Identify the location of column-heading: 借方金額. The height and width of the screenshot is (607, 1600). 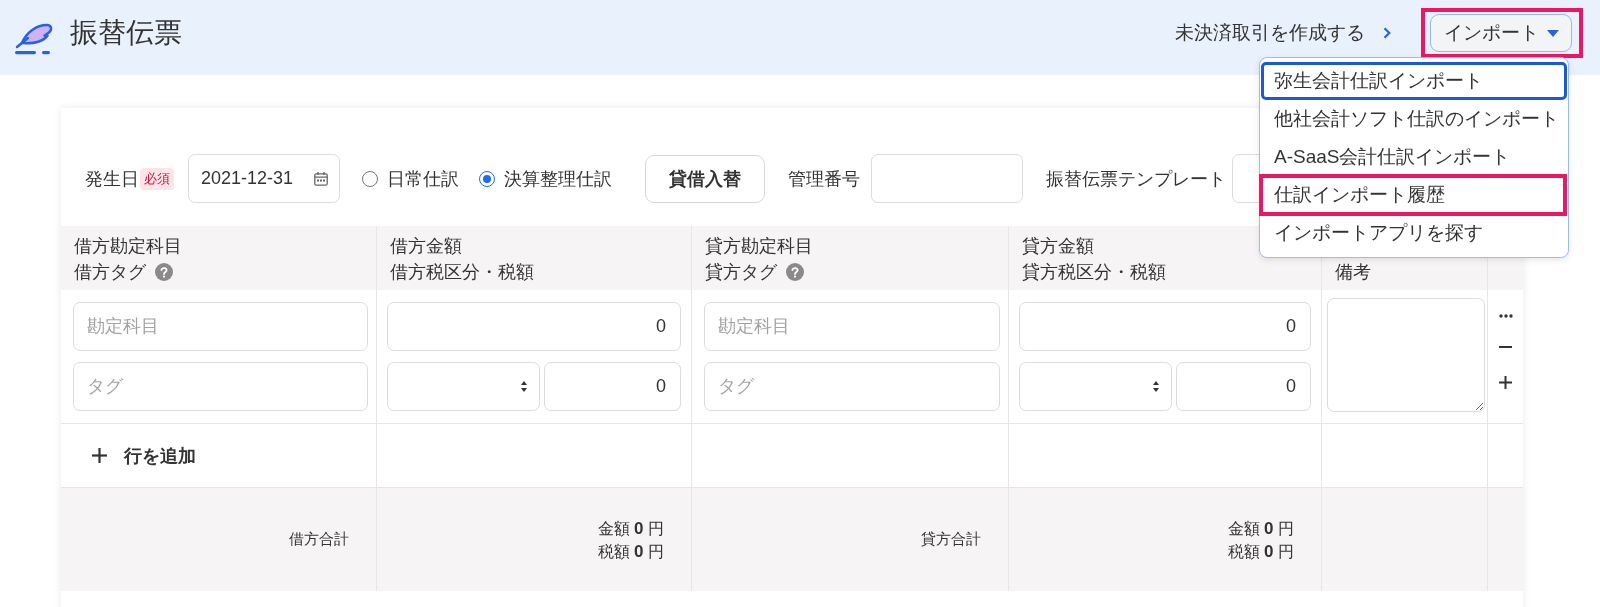
(426, 246).